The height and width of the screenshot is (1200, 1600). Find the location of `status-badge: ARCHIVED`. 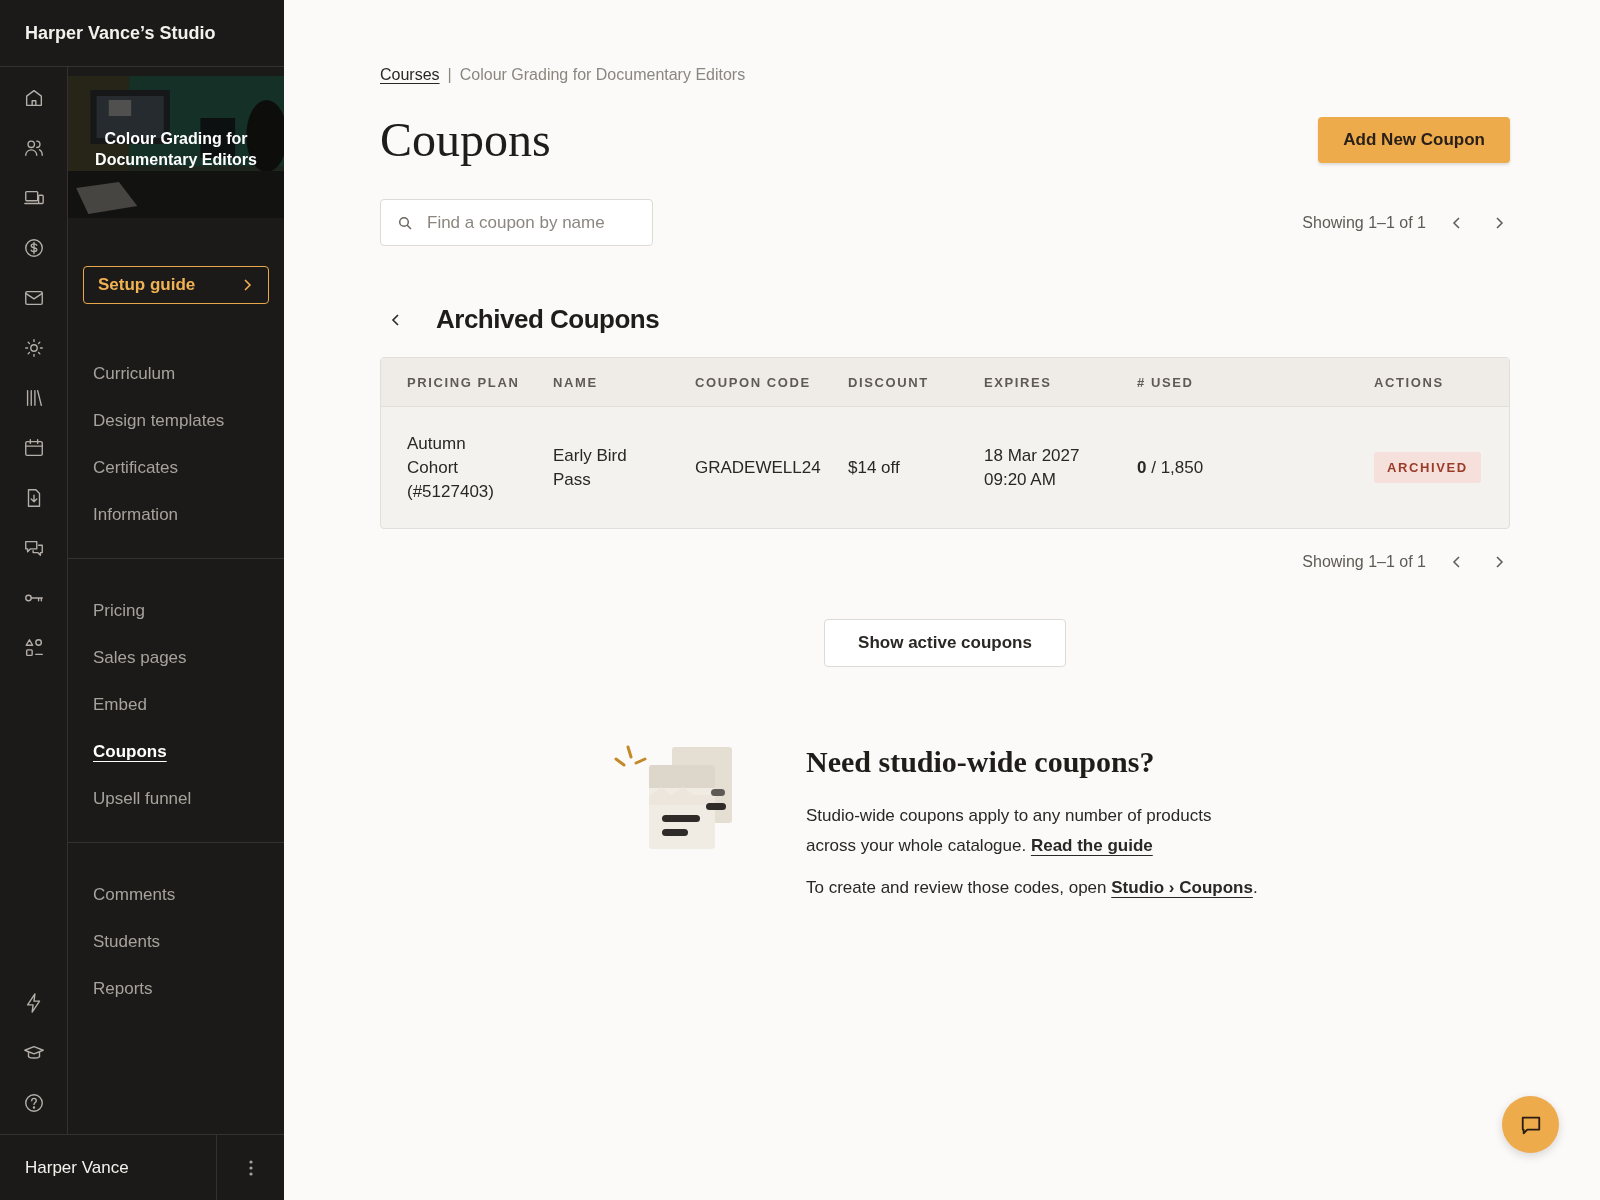

status-badge: ARCHIVED is located at coordinates (1427, 467).